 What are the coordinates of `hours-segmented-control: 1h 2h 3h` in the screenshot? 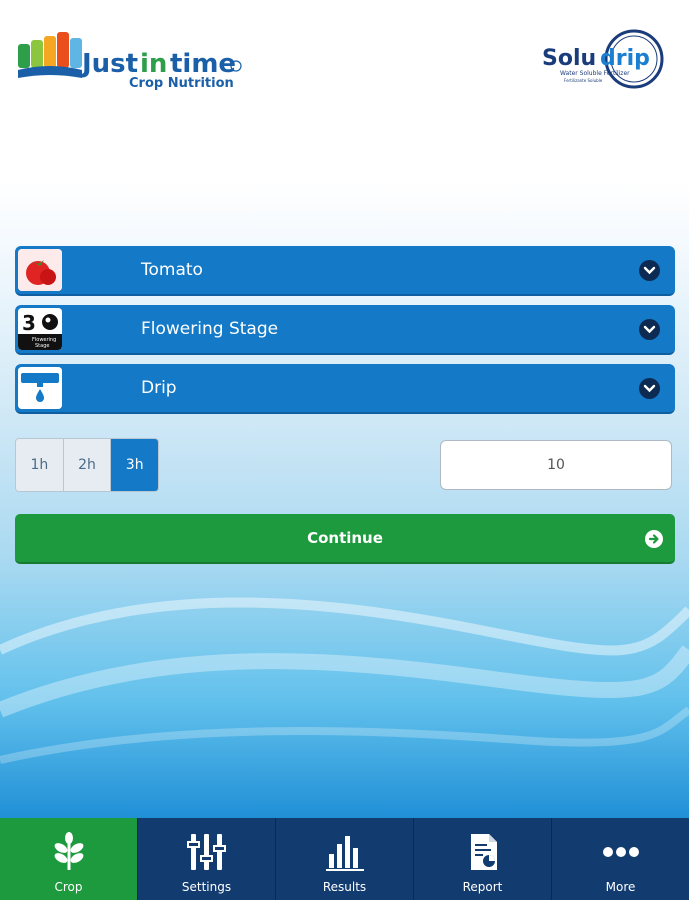 It's located at (87, 465).